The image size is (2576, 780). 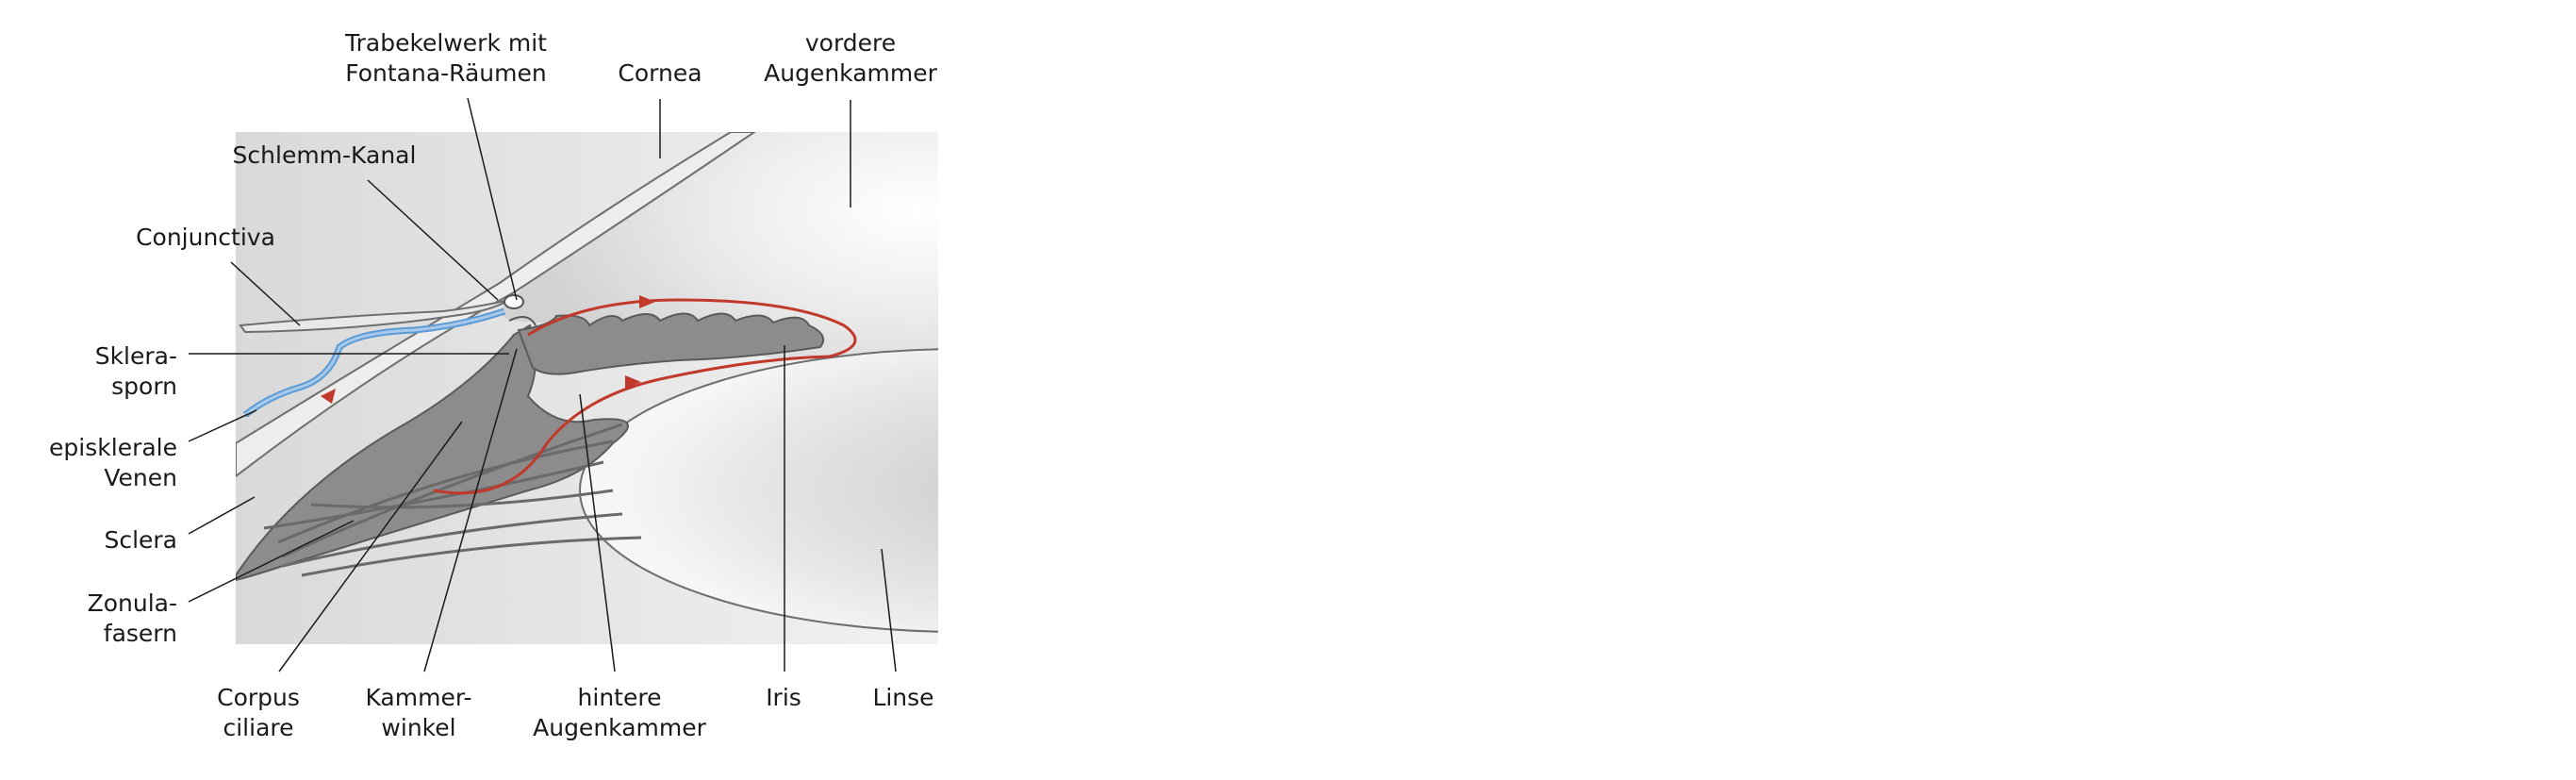 I want to click on label-cornea-line1: Cornea, so click(x=660, y=73).